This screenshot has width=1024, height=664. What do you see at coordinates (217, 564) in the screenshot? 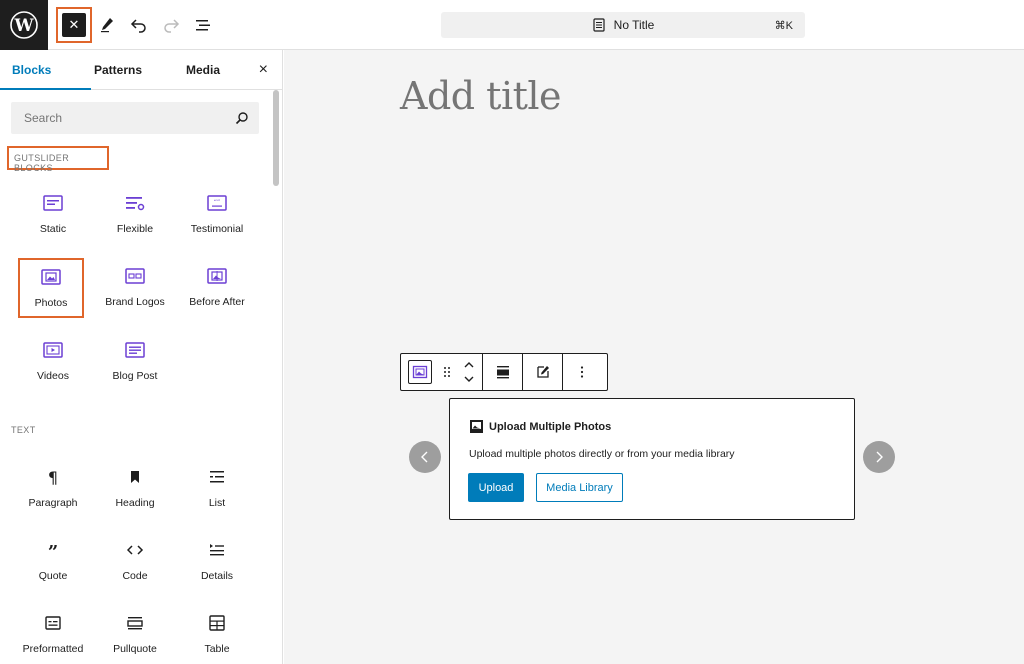
I see `block-details: Details` at bounding box center [217, 564].